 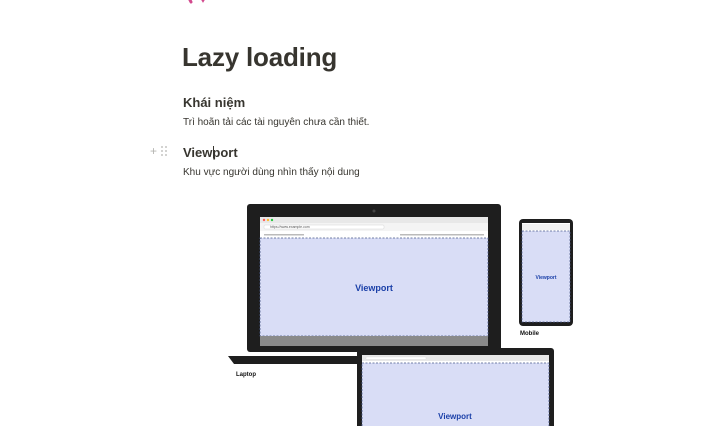 I want to click on url-text: https://www.example.com, so click(x=290, y=227).